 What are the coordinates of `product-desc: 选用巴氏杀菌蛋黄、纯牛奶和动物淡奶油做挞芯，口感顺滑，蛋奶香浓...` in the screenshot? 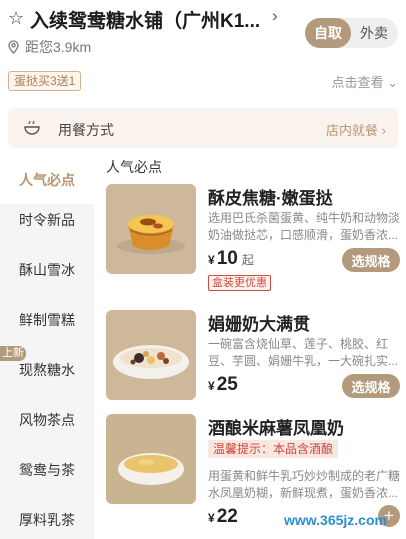 It's located at (304, 226).